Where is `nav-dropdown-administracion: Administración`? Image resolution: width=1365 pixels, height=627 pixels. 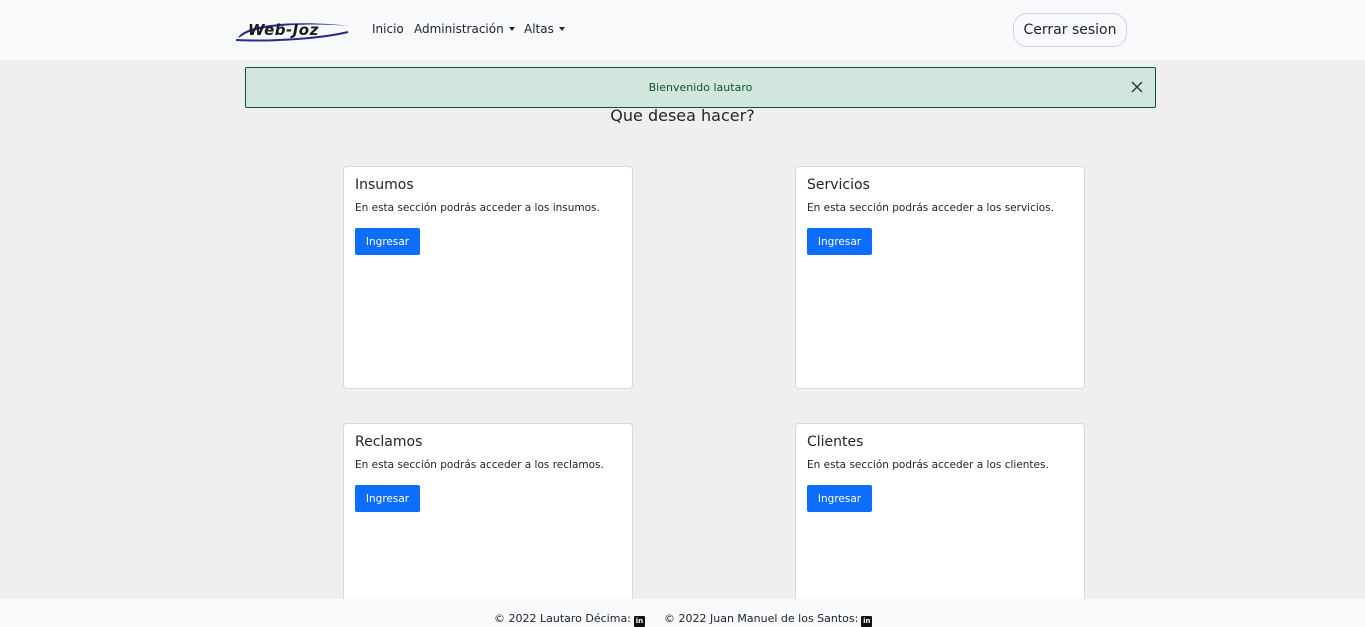 nav-dropdown-administracion: Administración is located at coordinates (464, 29).